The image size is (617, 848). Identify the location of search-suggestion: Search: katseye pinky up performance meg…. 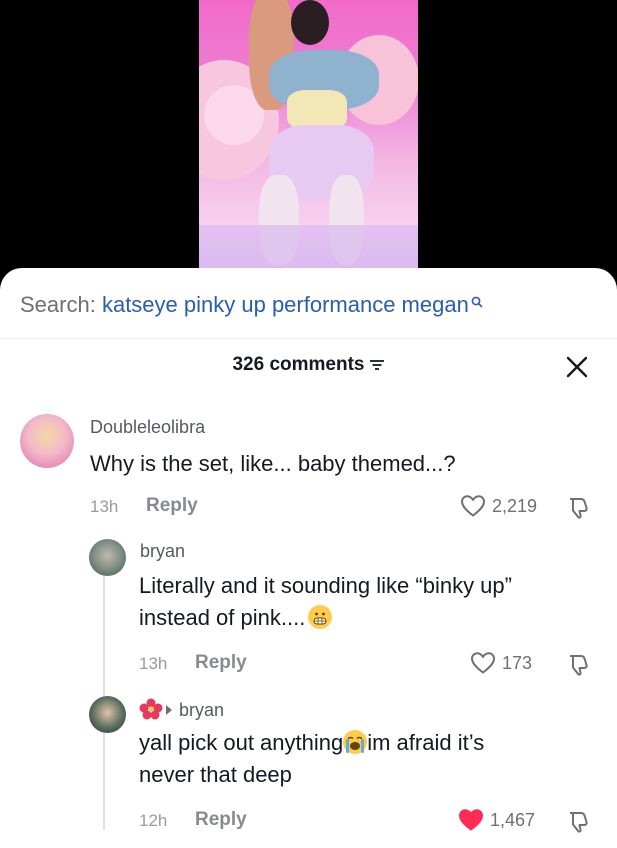
(251, 305).